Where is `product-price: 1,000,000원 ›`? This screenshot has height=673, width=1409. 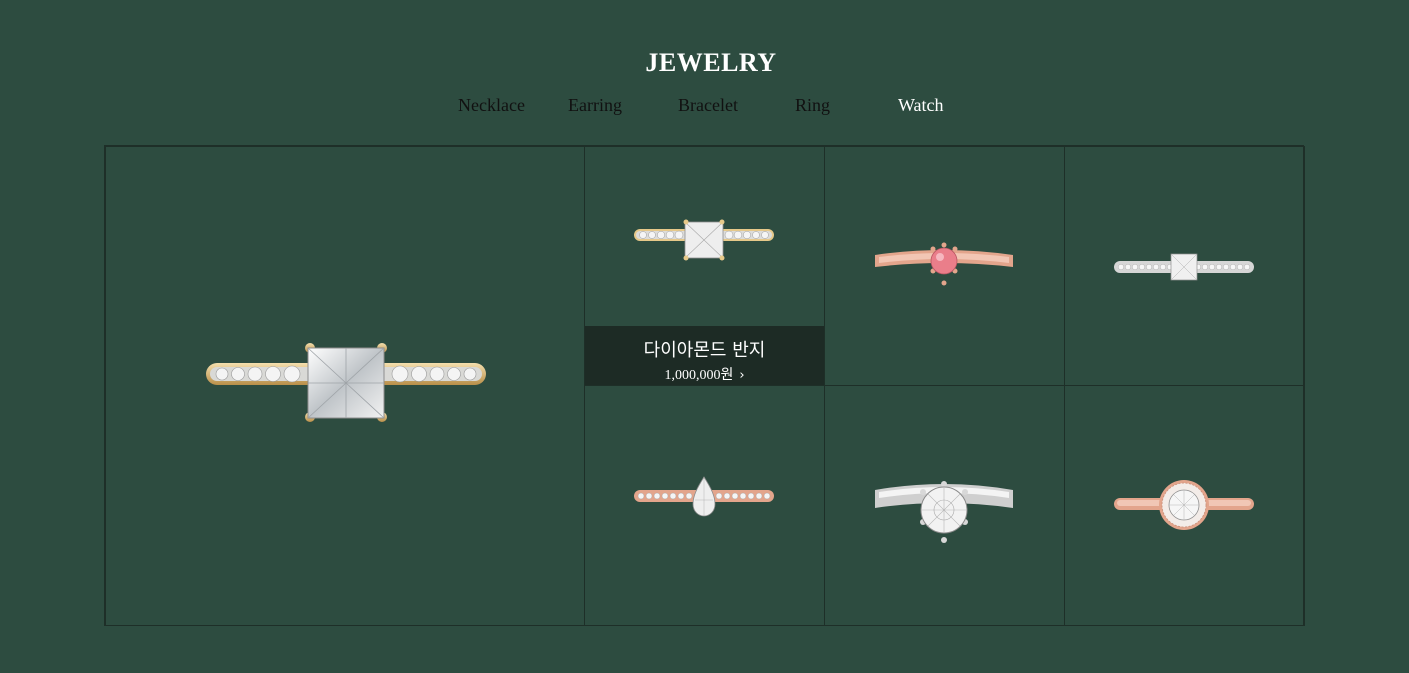 product-price: 1,000,000원 › is located at coordinates (704, 375).